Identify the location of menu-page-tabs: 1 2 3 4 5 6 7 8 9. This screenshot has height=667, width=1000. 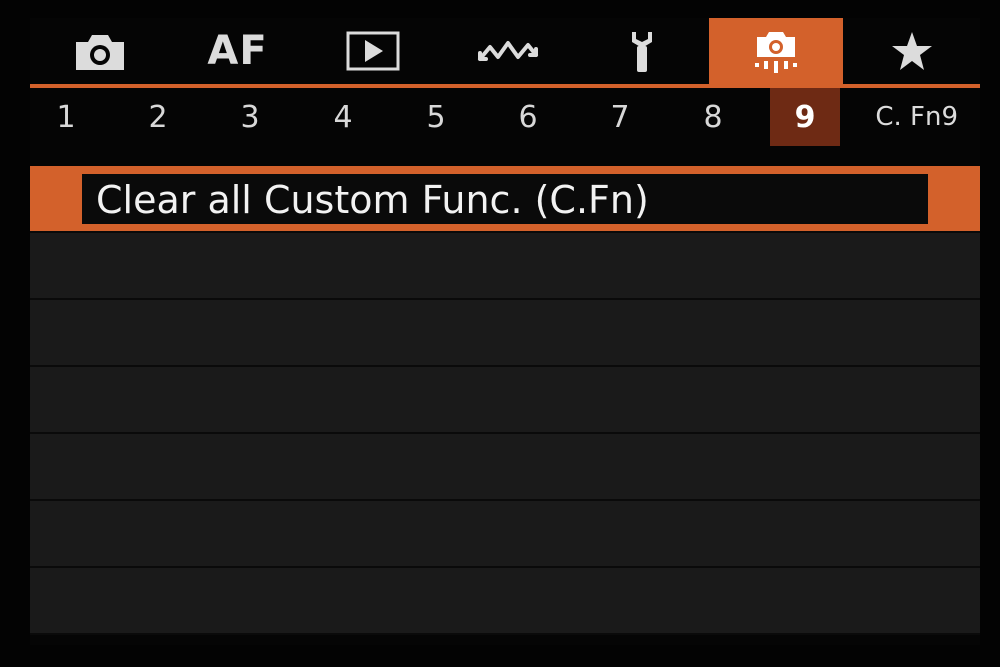
(505, 117).